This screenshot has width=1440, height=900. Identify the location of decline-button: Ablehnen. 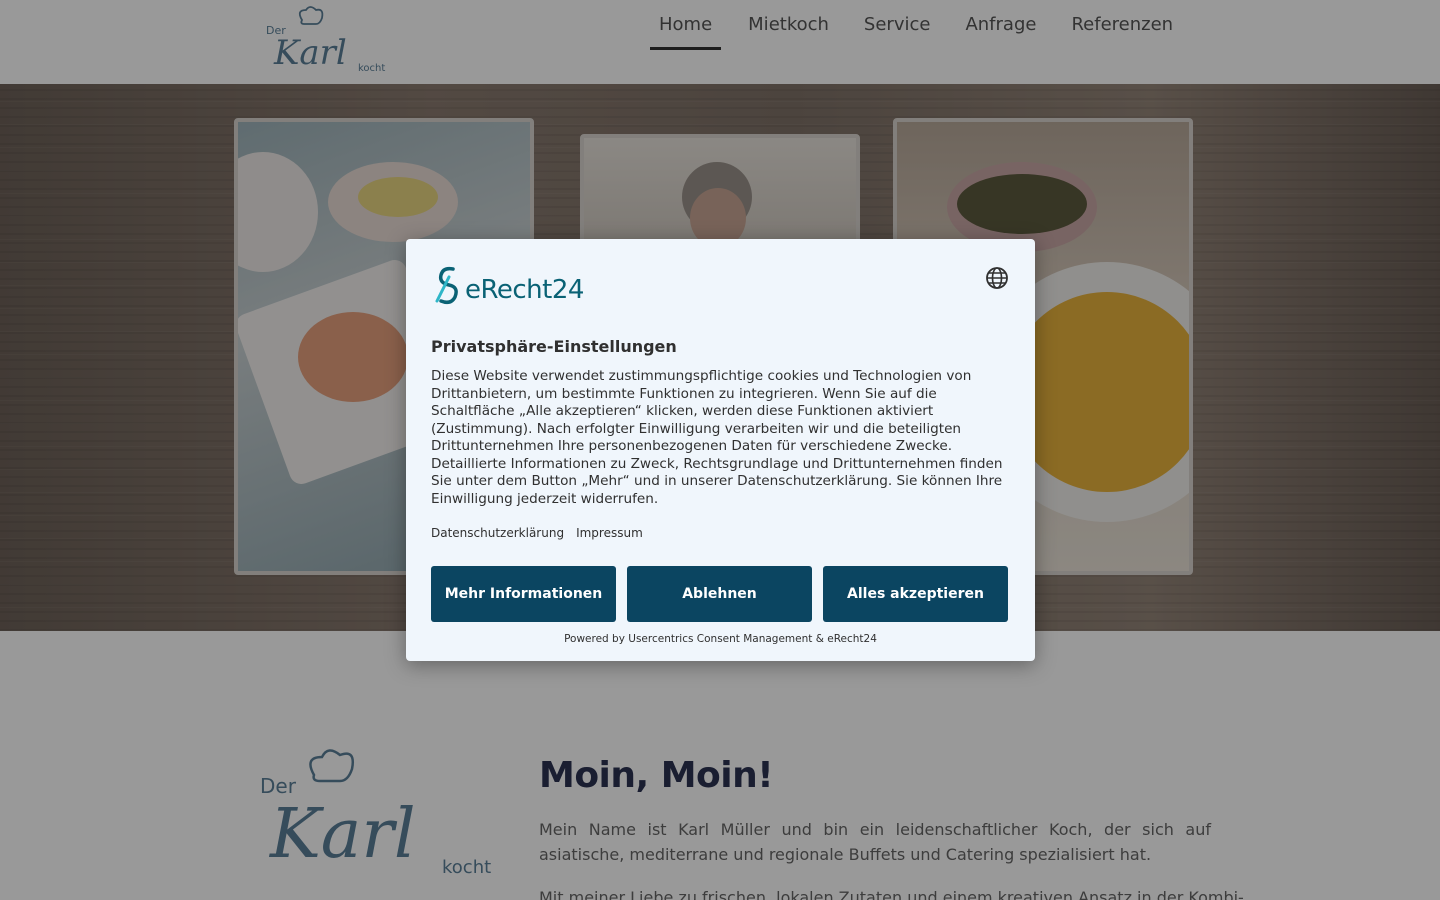
(719, 594).